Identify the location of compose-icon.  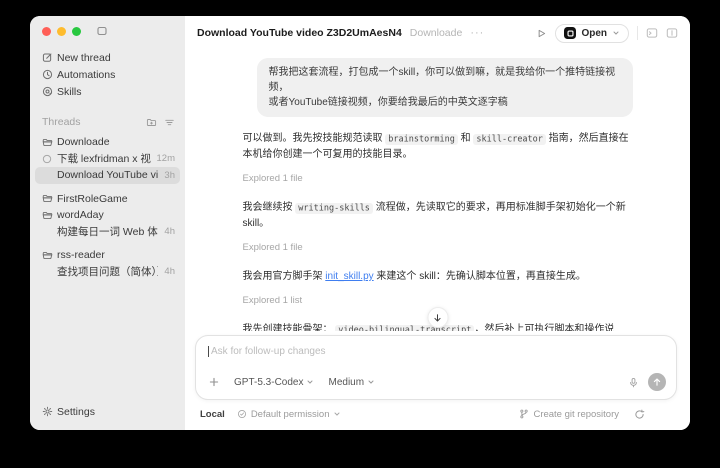
(49, 57).